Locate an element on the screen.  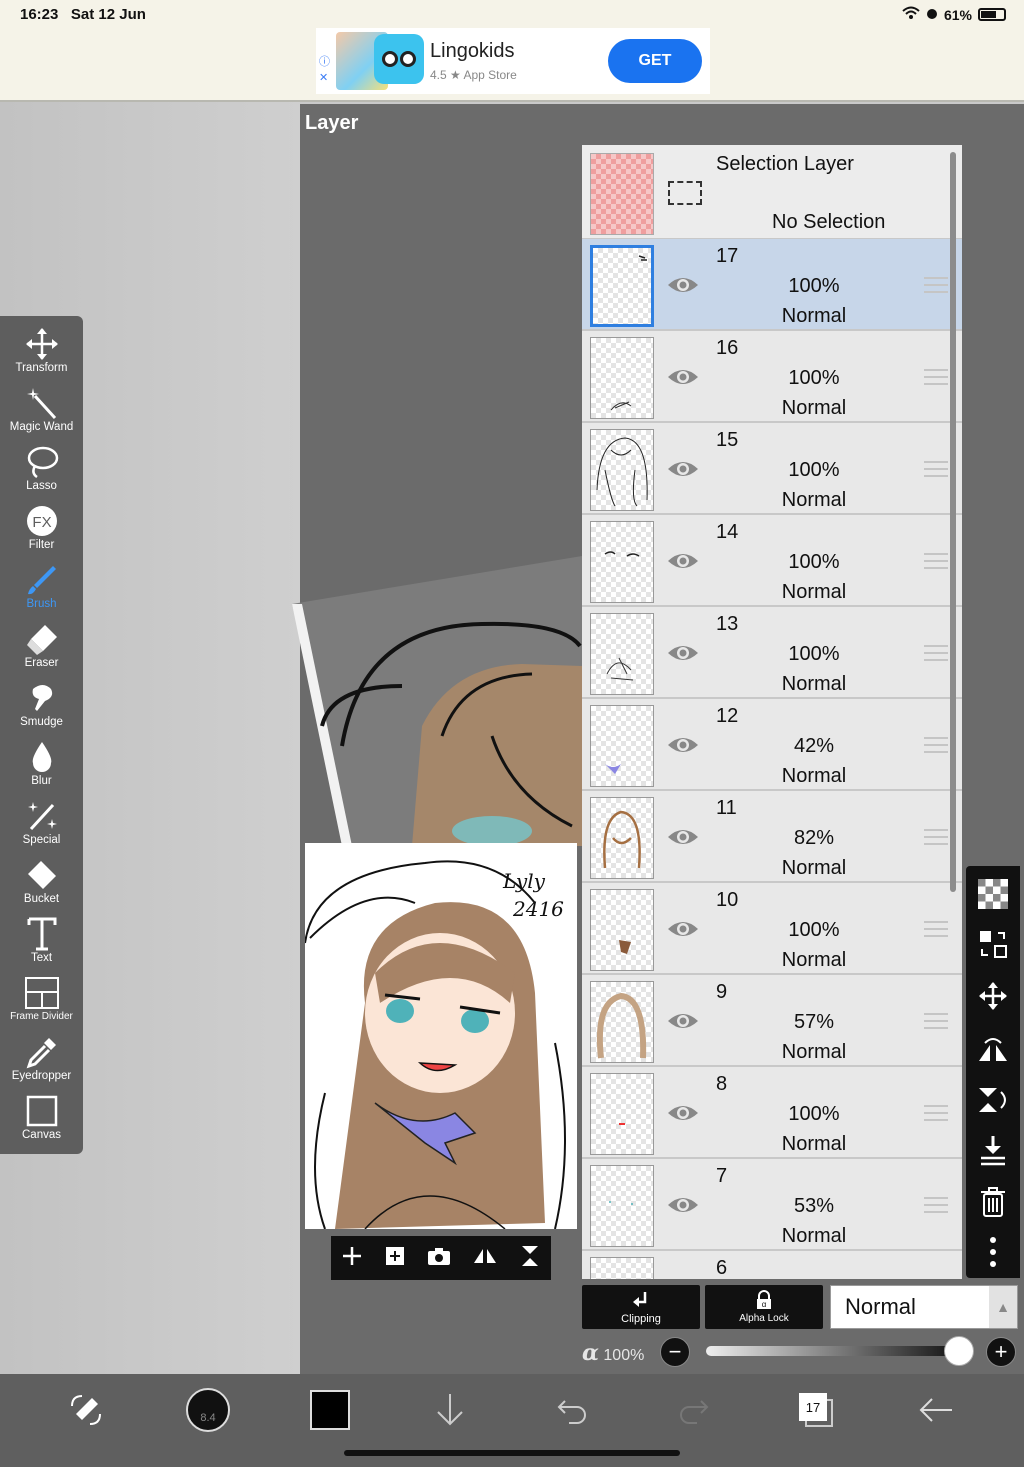
opacity-decrease-button: − is located at coordinates (675, 1352).